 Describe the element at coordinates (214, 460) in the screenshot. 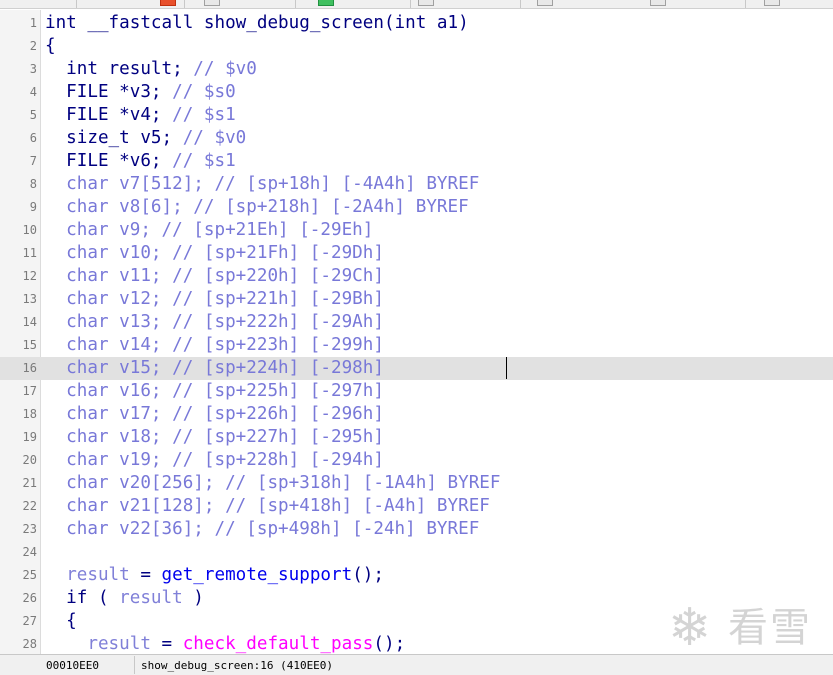

I see `code-token: char v19; // [sp+228h] [-294h]` at that location.